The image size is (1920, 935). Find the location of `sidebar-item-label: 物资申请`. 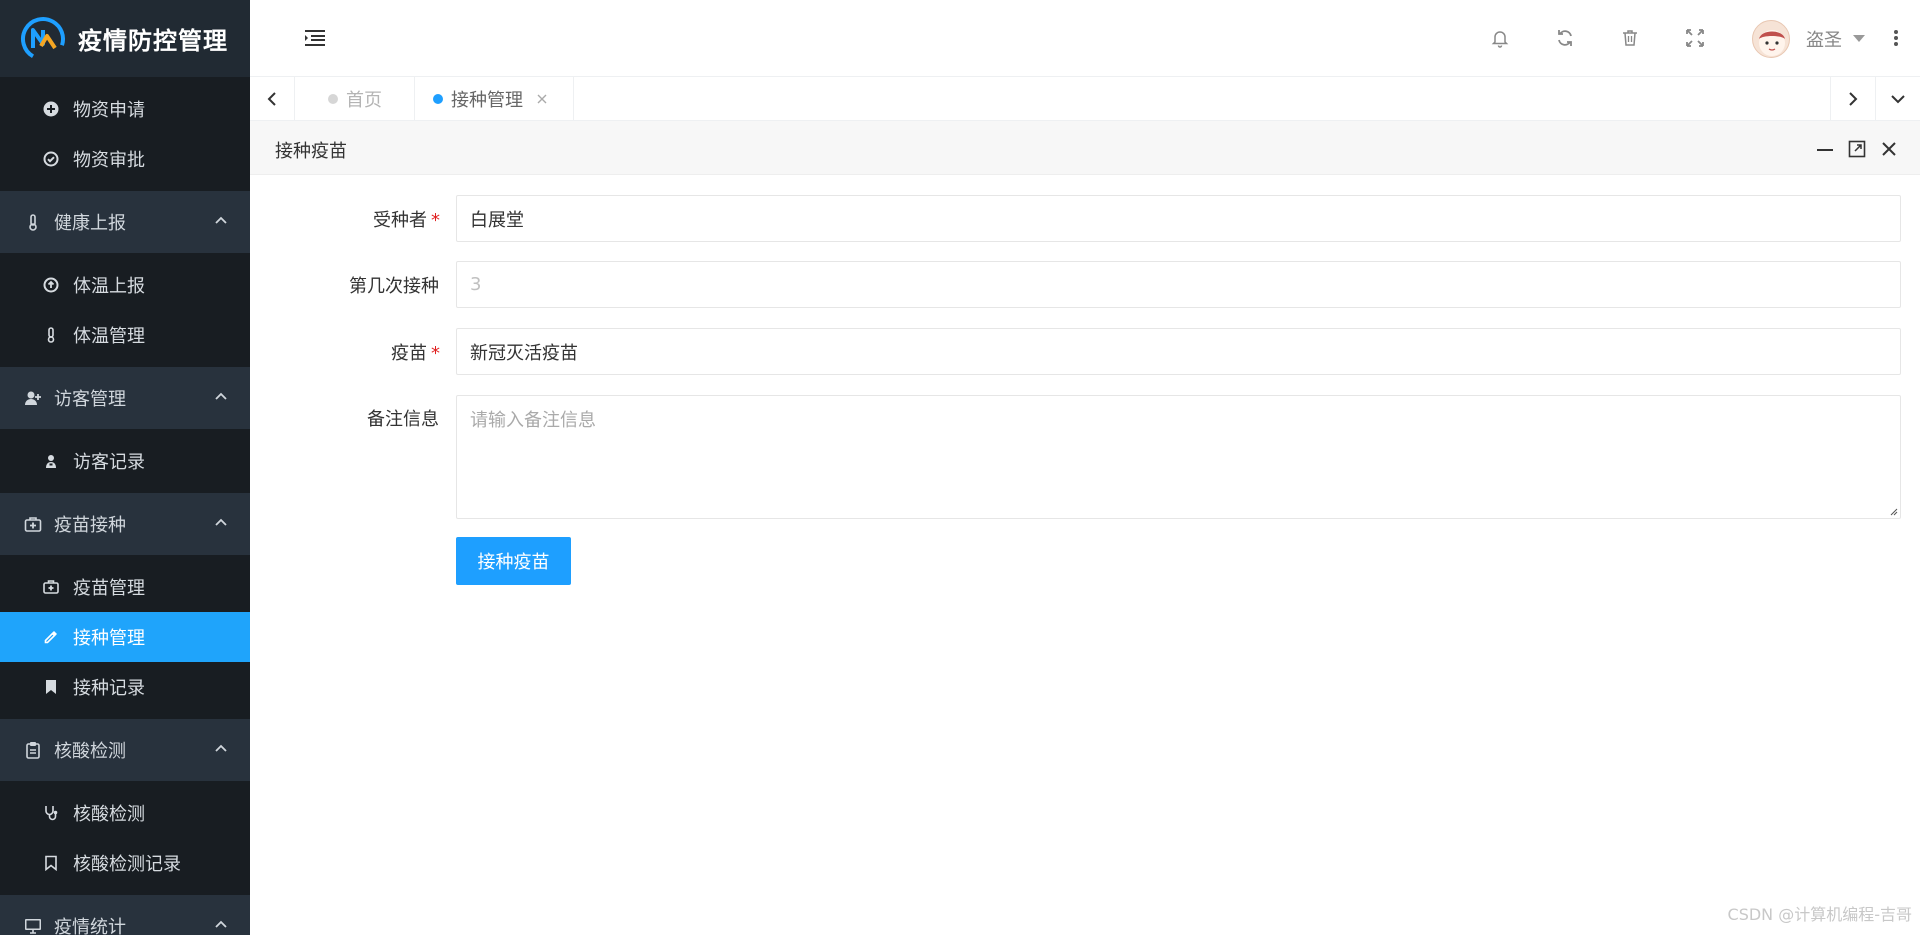

sidebar-item-label: 物资申请 is located at coordinates (109, 110).